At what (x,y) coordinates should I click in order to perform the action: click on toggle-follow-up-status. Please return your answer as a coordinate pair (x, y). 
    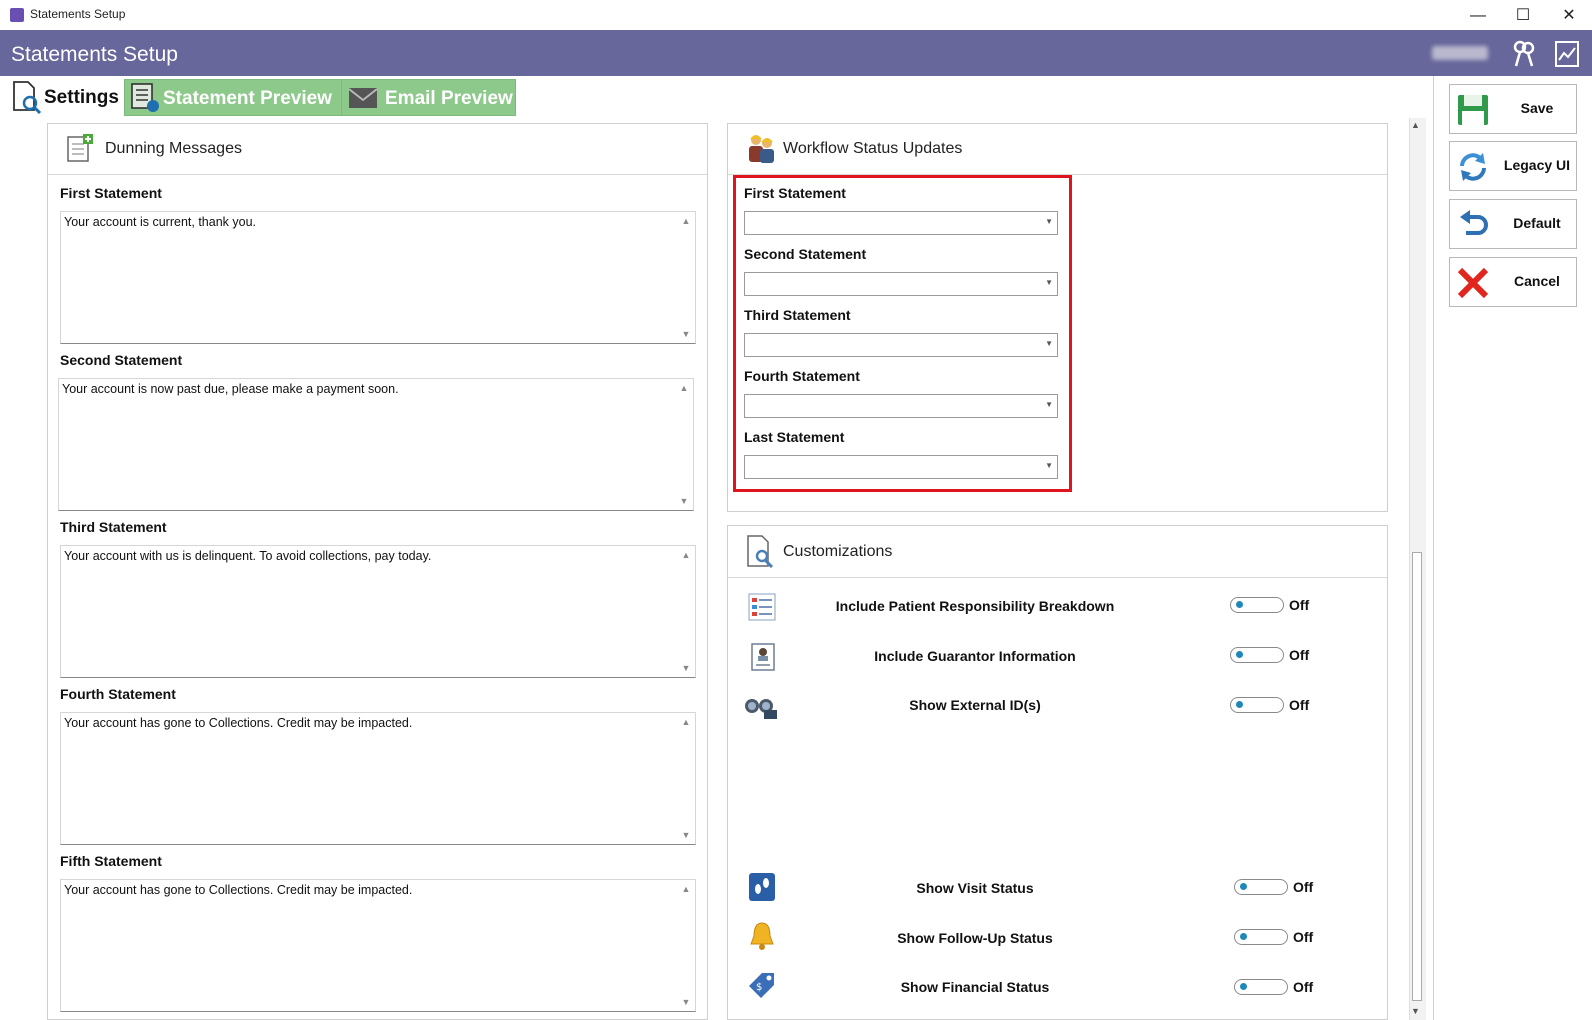
    Looking at the image, I should click on (1261, 937).